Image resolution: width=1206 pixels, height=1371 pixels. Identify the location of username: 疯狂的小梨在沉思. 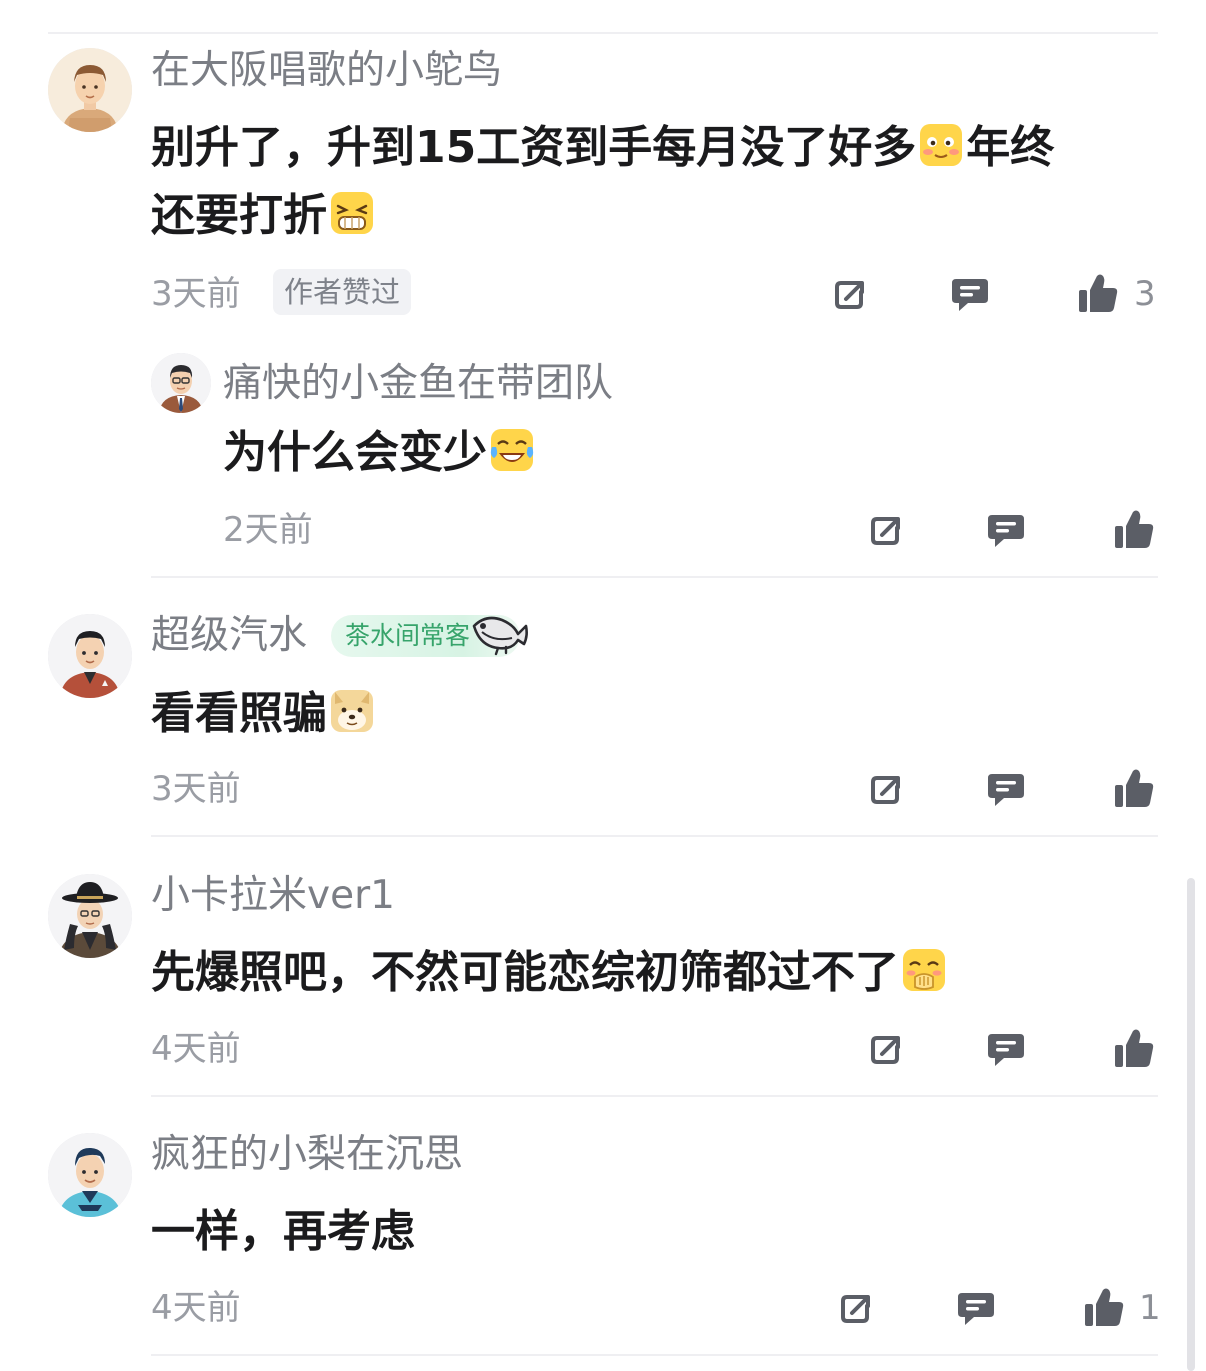
(307, 1155).